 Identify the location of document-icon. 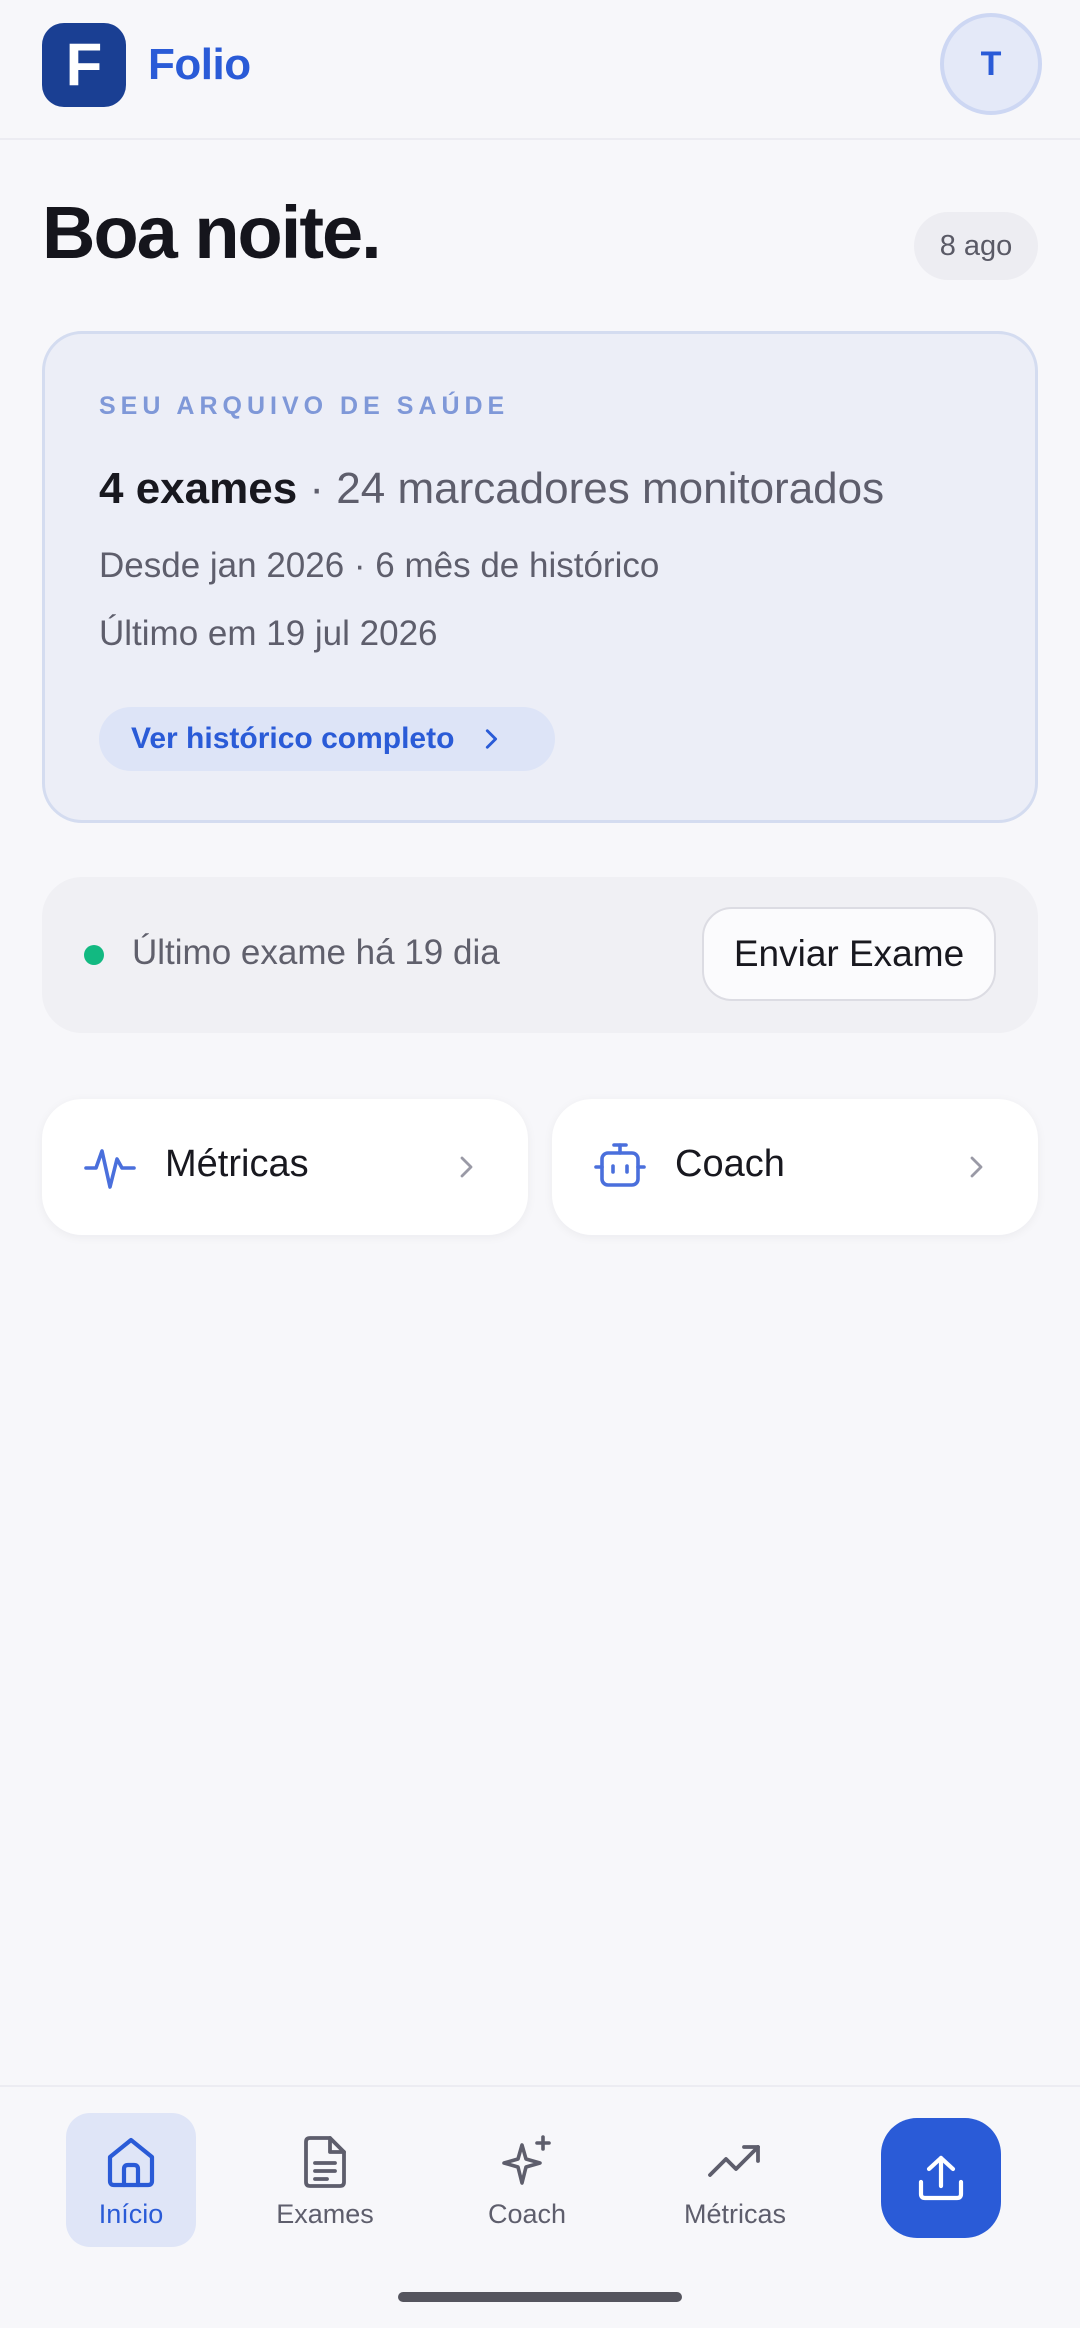
(325, 2162).